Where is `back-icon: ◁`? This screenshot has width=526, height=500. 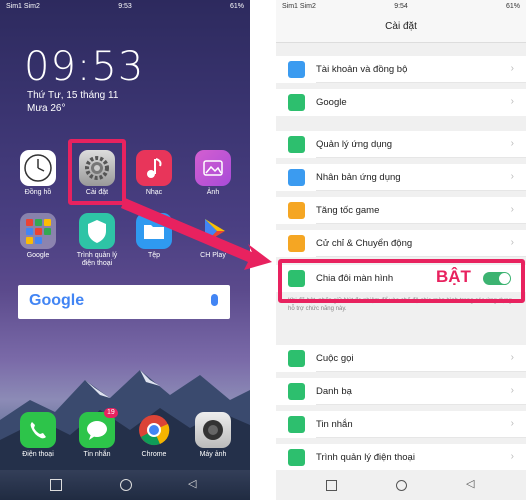
back-icon: ◁ is located at coordinates (470, 483).